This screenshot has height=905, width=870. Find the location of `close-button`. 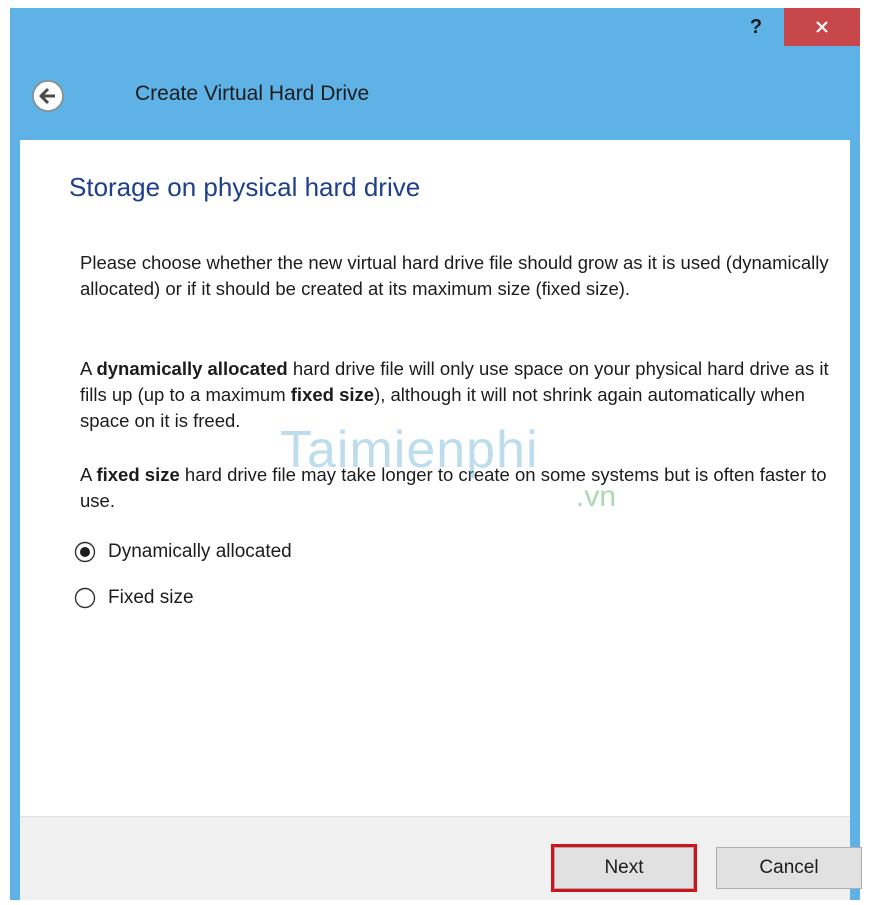

close-button is located at coordinates (822, 27).